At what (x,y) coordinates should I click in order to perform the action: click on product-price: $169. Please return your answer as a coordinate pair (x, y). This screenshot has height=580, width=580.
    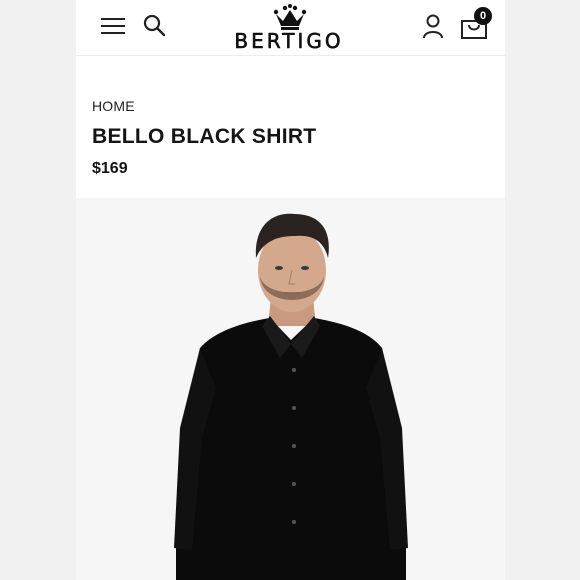
    Looking at the image, I should click on (110, 168).